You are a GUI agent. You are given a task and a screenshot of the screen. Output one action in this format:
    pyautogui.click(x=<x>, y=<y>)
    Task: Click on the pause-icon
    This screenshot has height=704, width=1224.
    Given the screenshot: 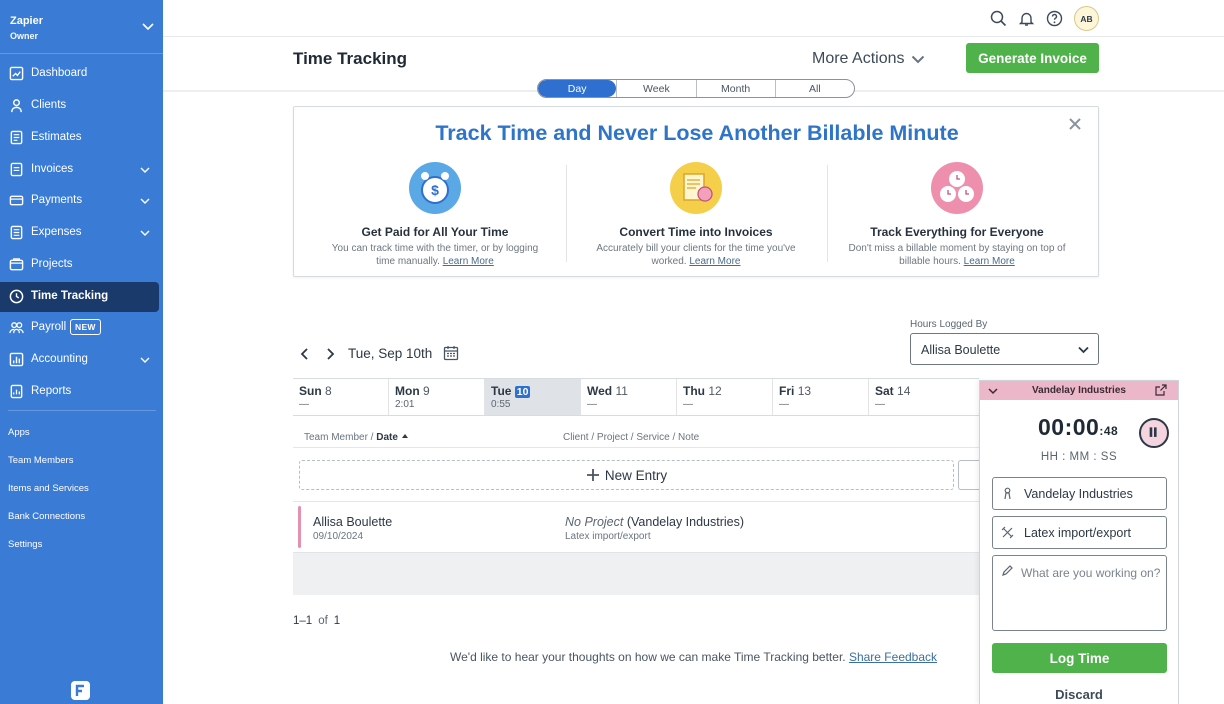 What is the action you would take?
    pyautogui.click(x=1154, y=433)
    